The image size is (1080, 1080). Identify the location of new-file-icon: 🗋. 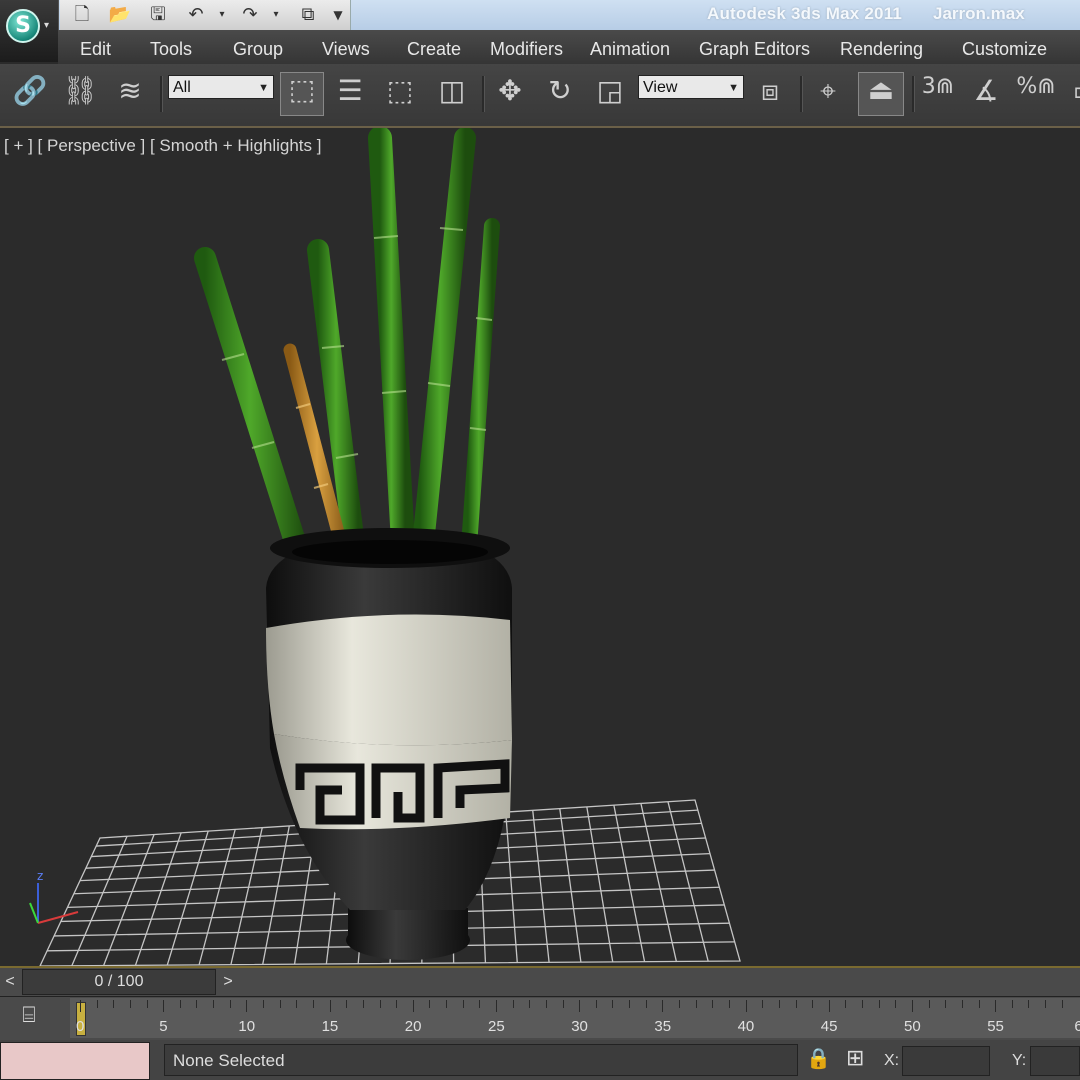
(82, 15).